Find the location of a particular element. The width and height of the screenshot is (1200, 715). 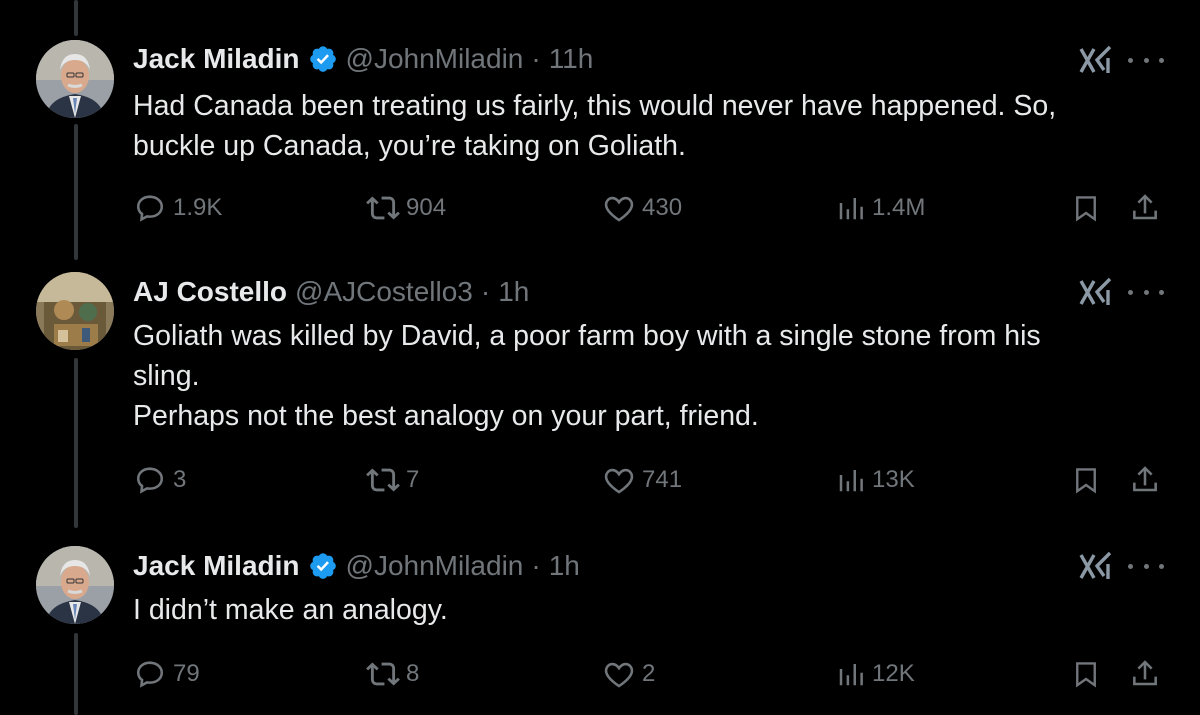

views-count: 1.4M is located at coordinates (899, 207).